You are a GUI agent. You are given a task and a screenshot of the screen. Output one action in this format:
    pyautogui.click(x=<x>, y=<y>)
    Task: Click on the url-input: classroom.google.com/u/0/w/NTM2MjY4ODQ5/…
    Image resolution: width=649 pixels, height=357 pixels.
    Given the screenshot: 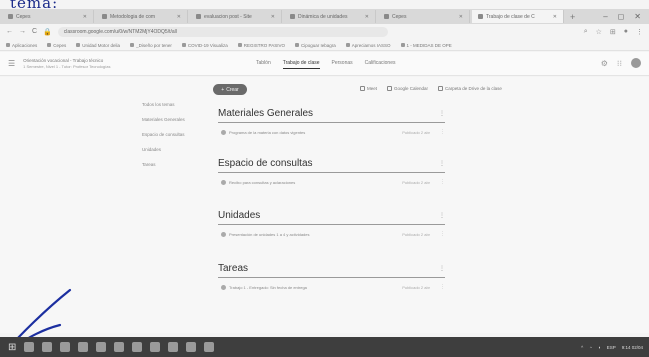 What is the action you would take?
    pyautogui.click(x=222, y=31)
    